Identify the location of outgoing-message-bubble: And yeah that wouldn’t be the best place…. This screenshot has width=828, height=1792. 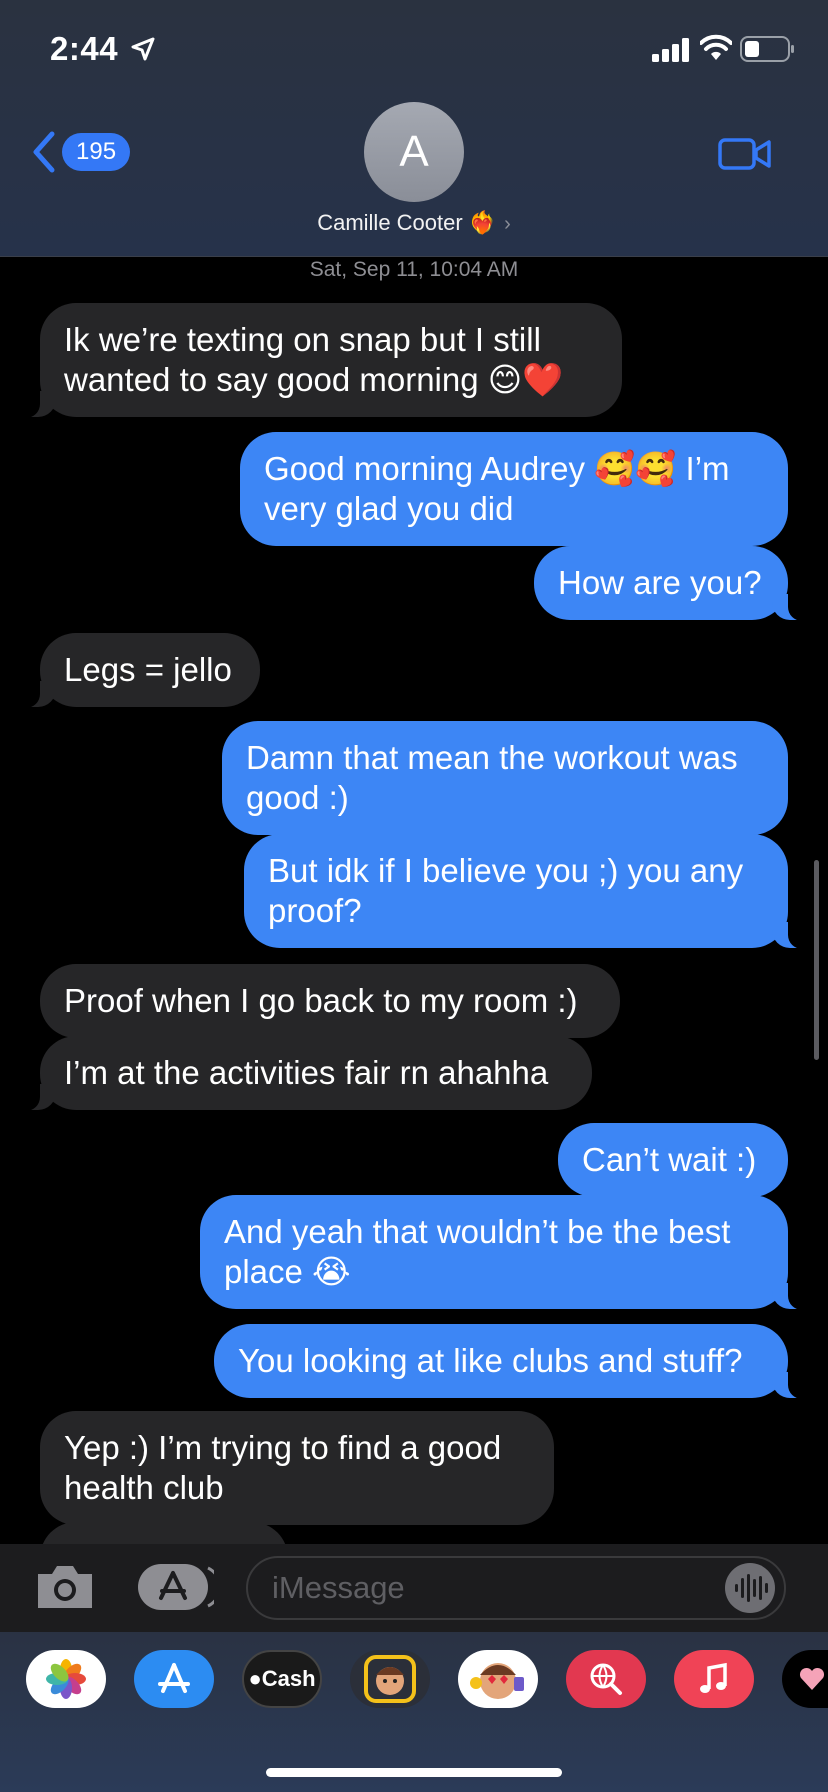
(505, 1252).